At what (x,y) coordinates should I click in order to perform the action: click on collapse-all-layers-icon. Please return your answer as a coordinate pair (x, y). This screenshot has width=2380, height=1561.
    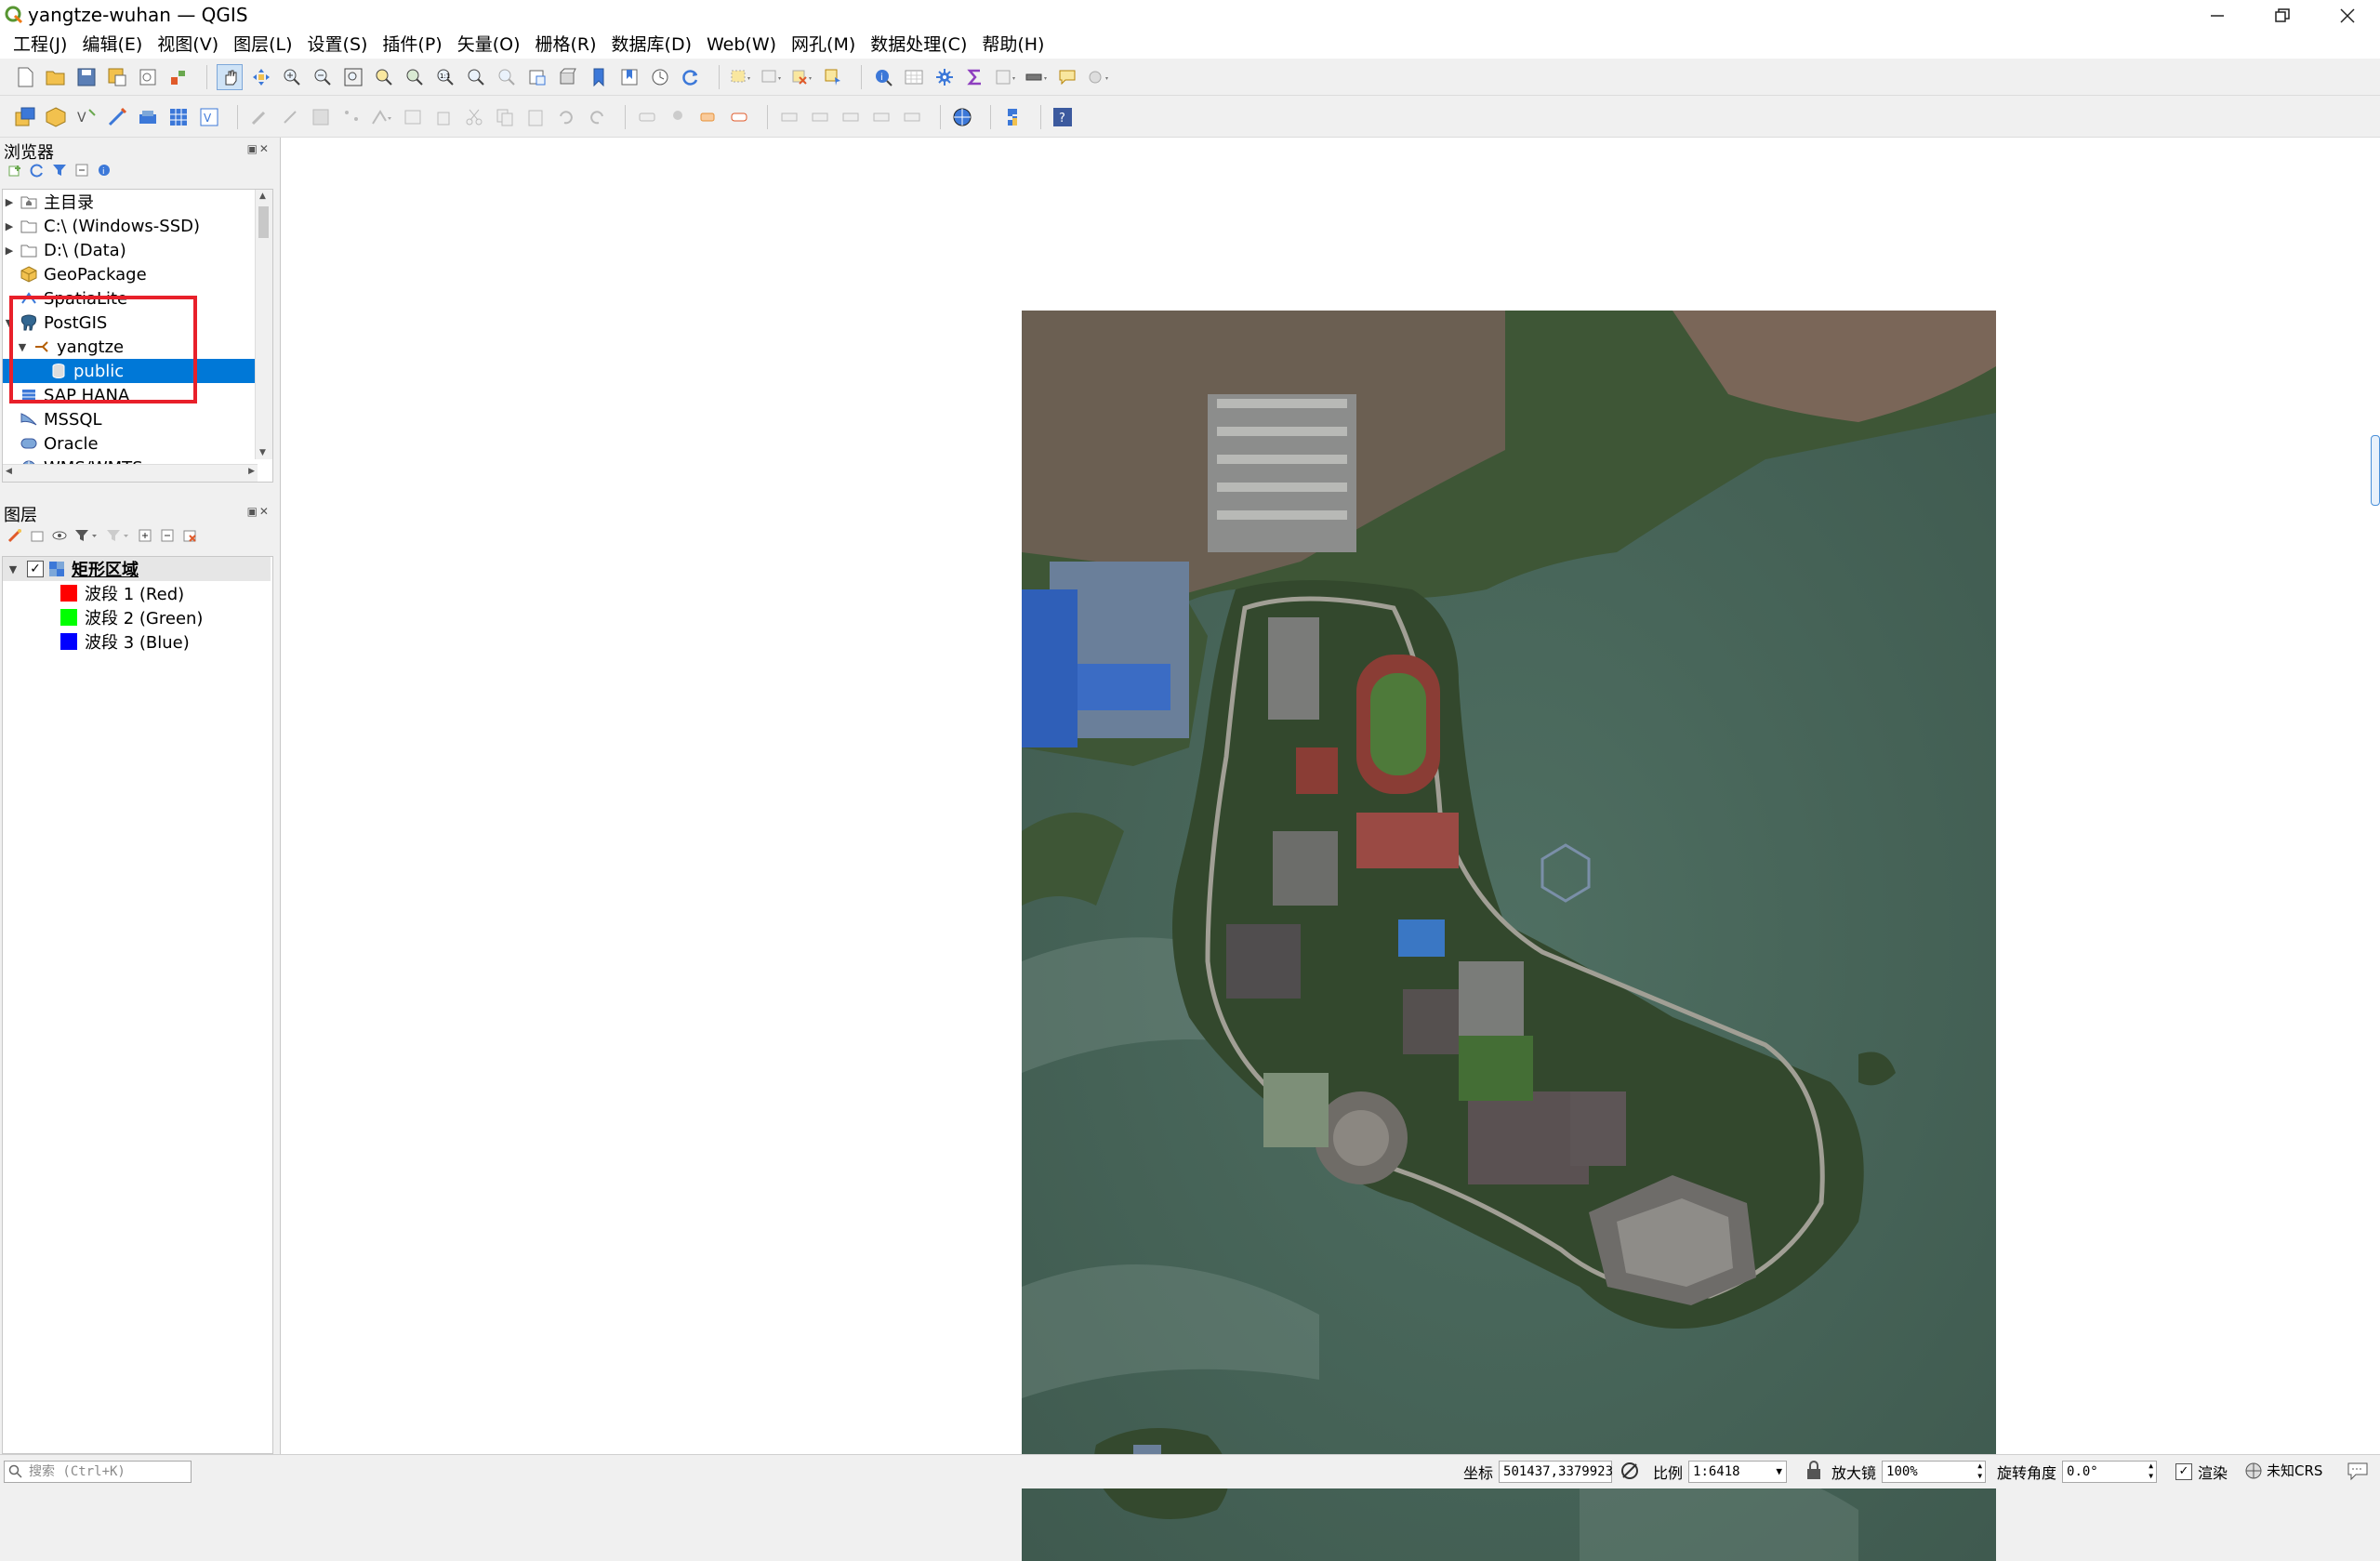
    Looking at the image, I should click on (167, 535).